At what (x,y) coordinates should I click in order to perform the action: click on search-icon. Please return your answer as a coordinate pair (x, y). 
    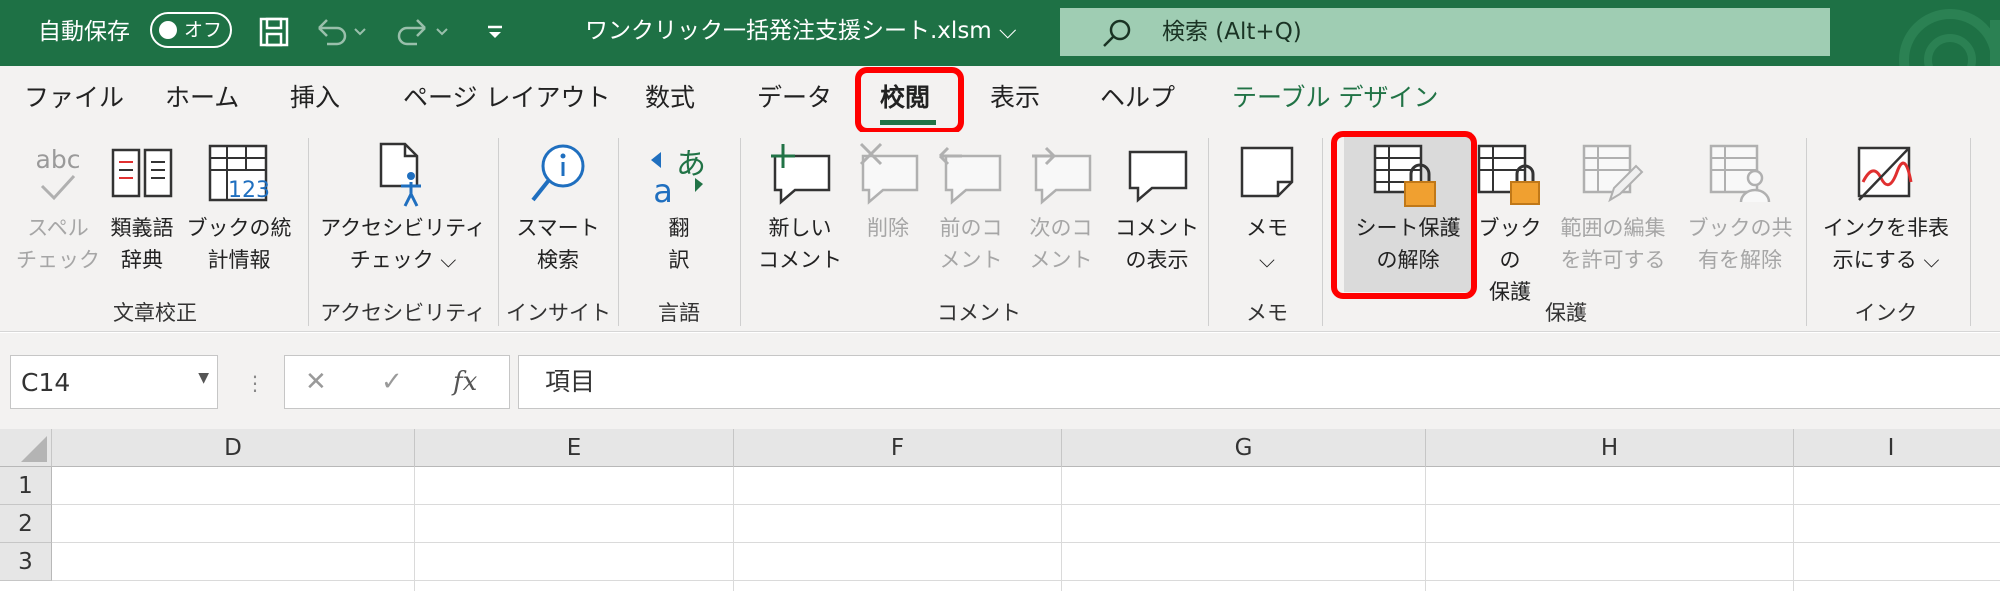
    Looking at the image, I should click on (1117, 35).